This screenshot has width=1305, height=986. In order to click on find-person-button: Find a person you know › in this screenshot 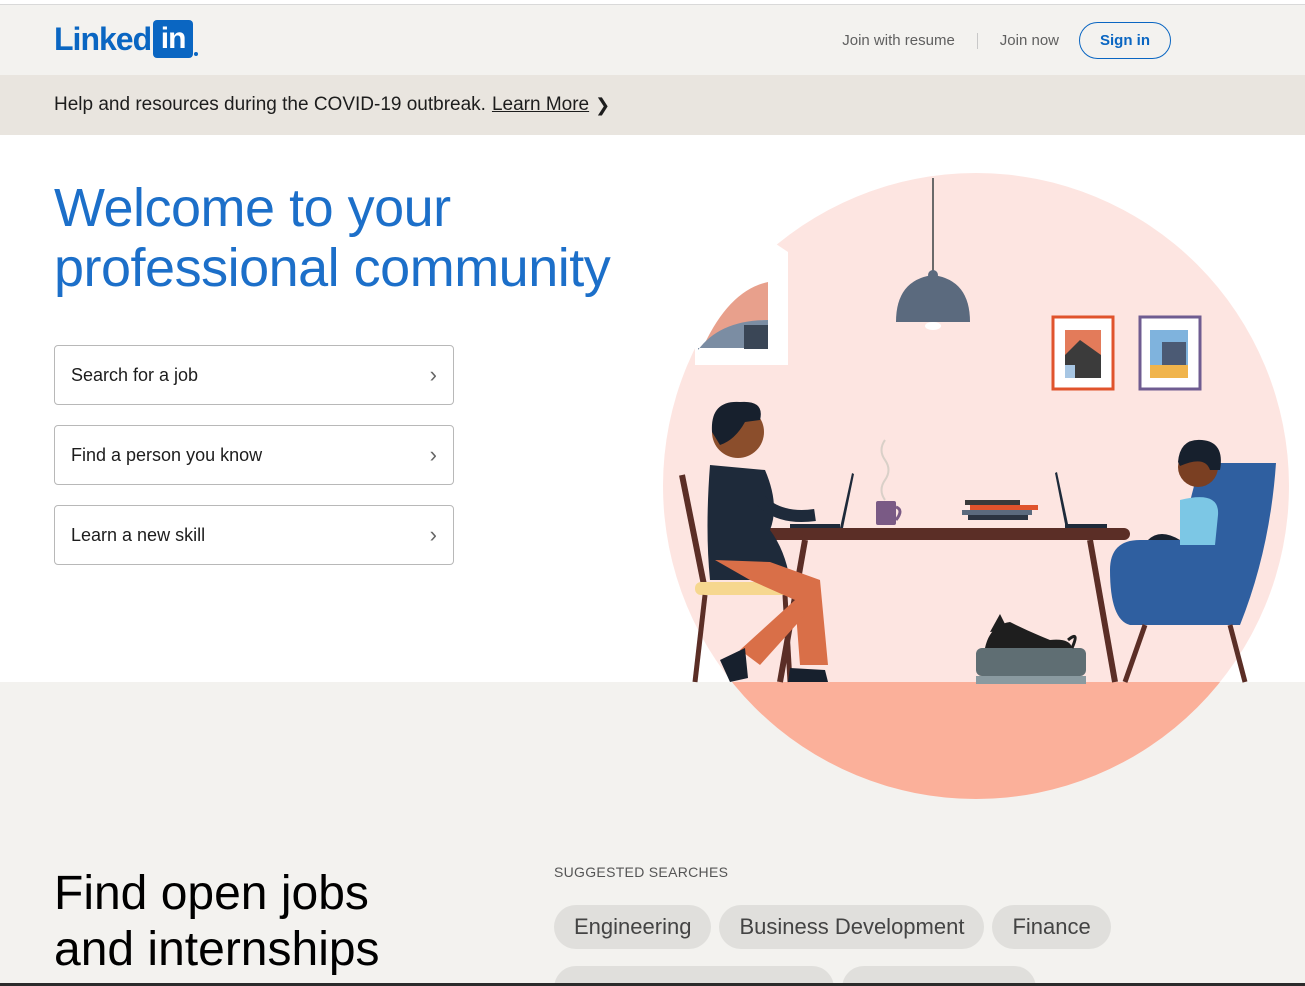, I will do `click(254, 455)`.